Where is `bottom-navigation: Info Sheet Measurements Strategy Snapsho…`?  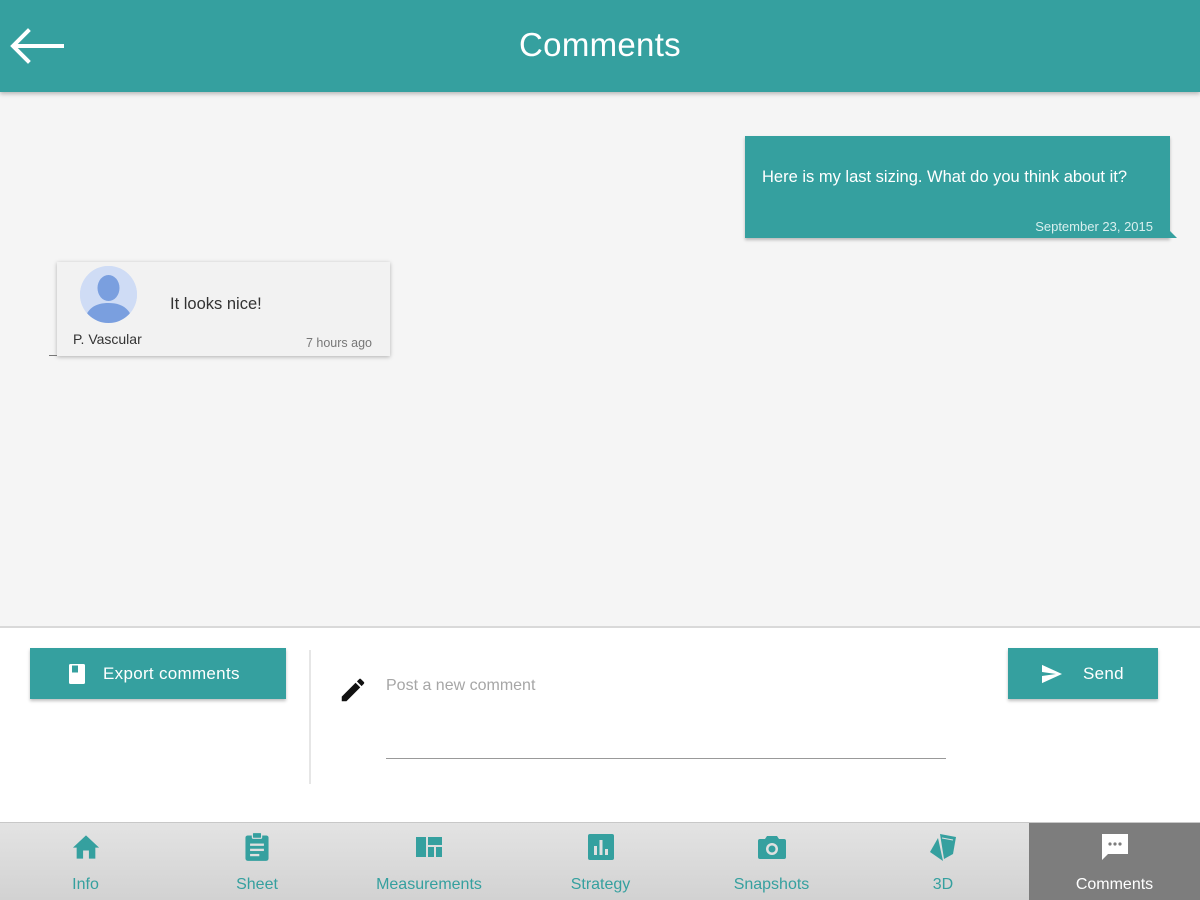 bottom-navigation: Info Sheet Measurements Strategy Snapsho… is located at coordinates (600, 861).